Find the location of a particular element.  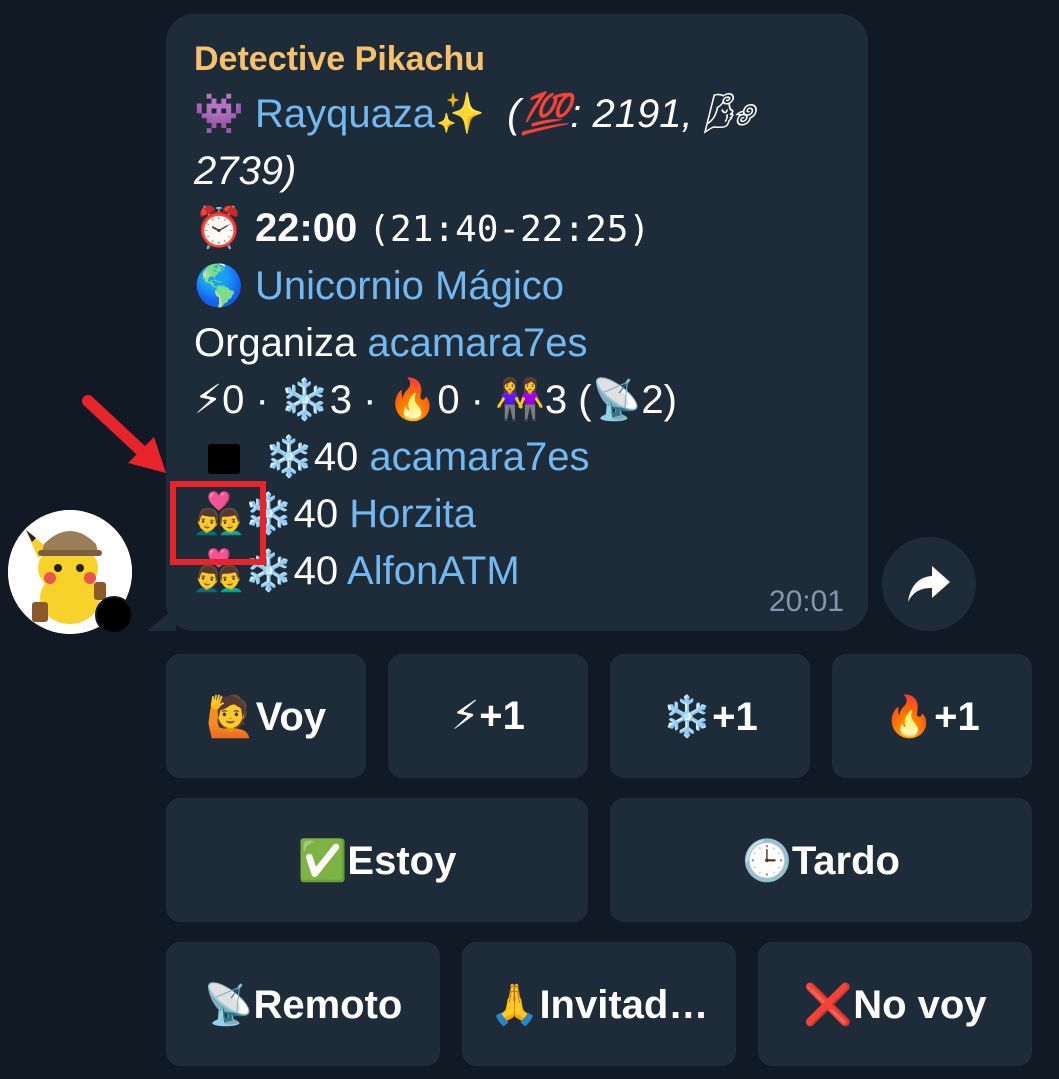

snowflake-count: 3 · is located at coordinates (358, 400).